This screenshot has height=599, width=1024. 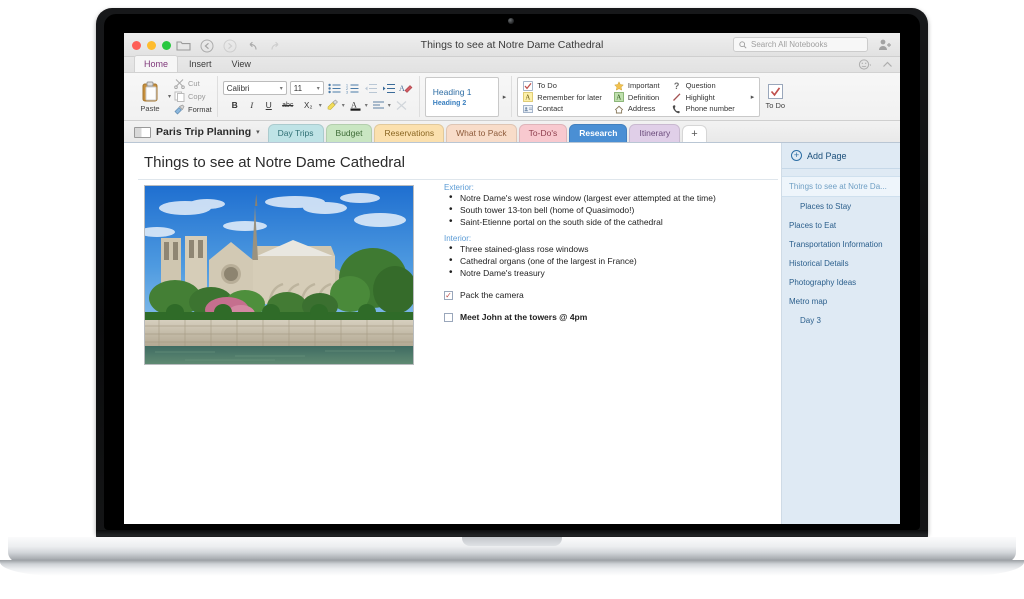 I want to click on tag-highlight: Highlight, so click(x=703, y=97).